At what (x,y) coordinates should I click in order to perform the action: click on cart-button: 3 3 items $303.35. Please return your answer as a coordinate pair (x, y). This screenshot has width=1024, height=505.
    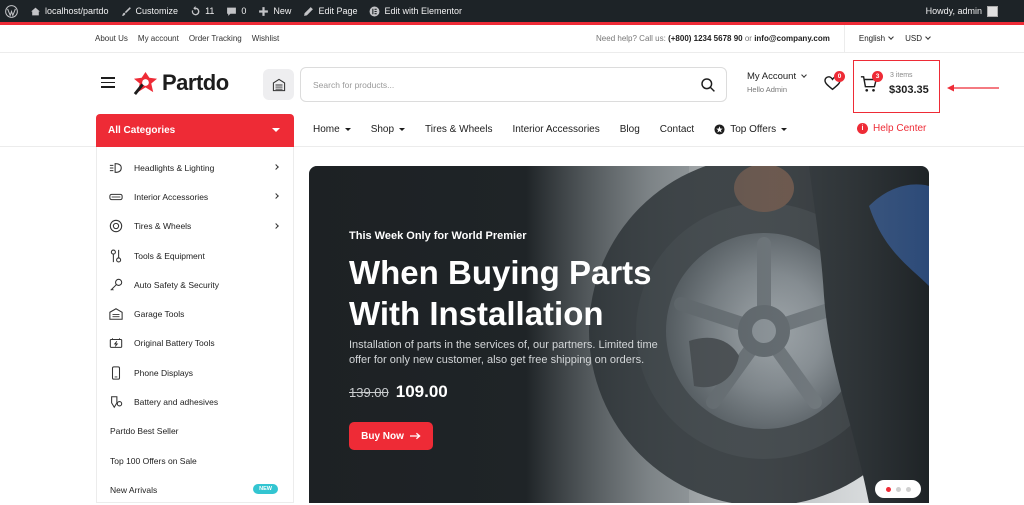
    Looking at the image, I should click on (896, 86).